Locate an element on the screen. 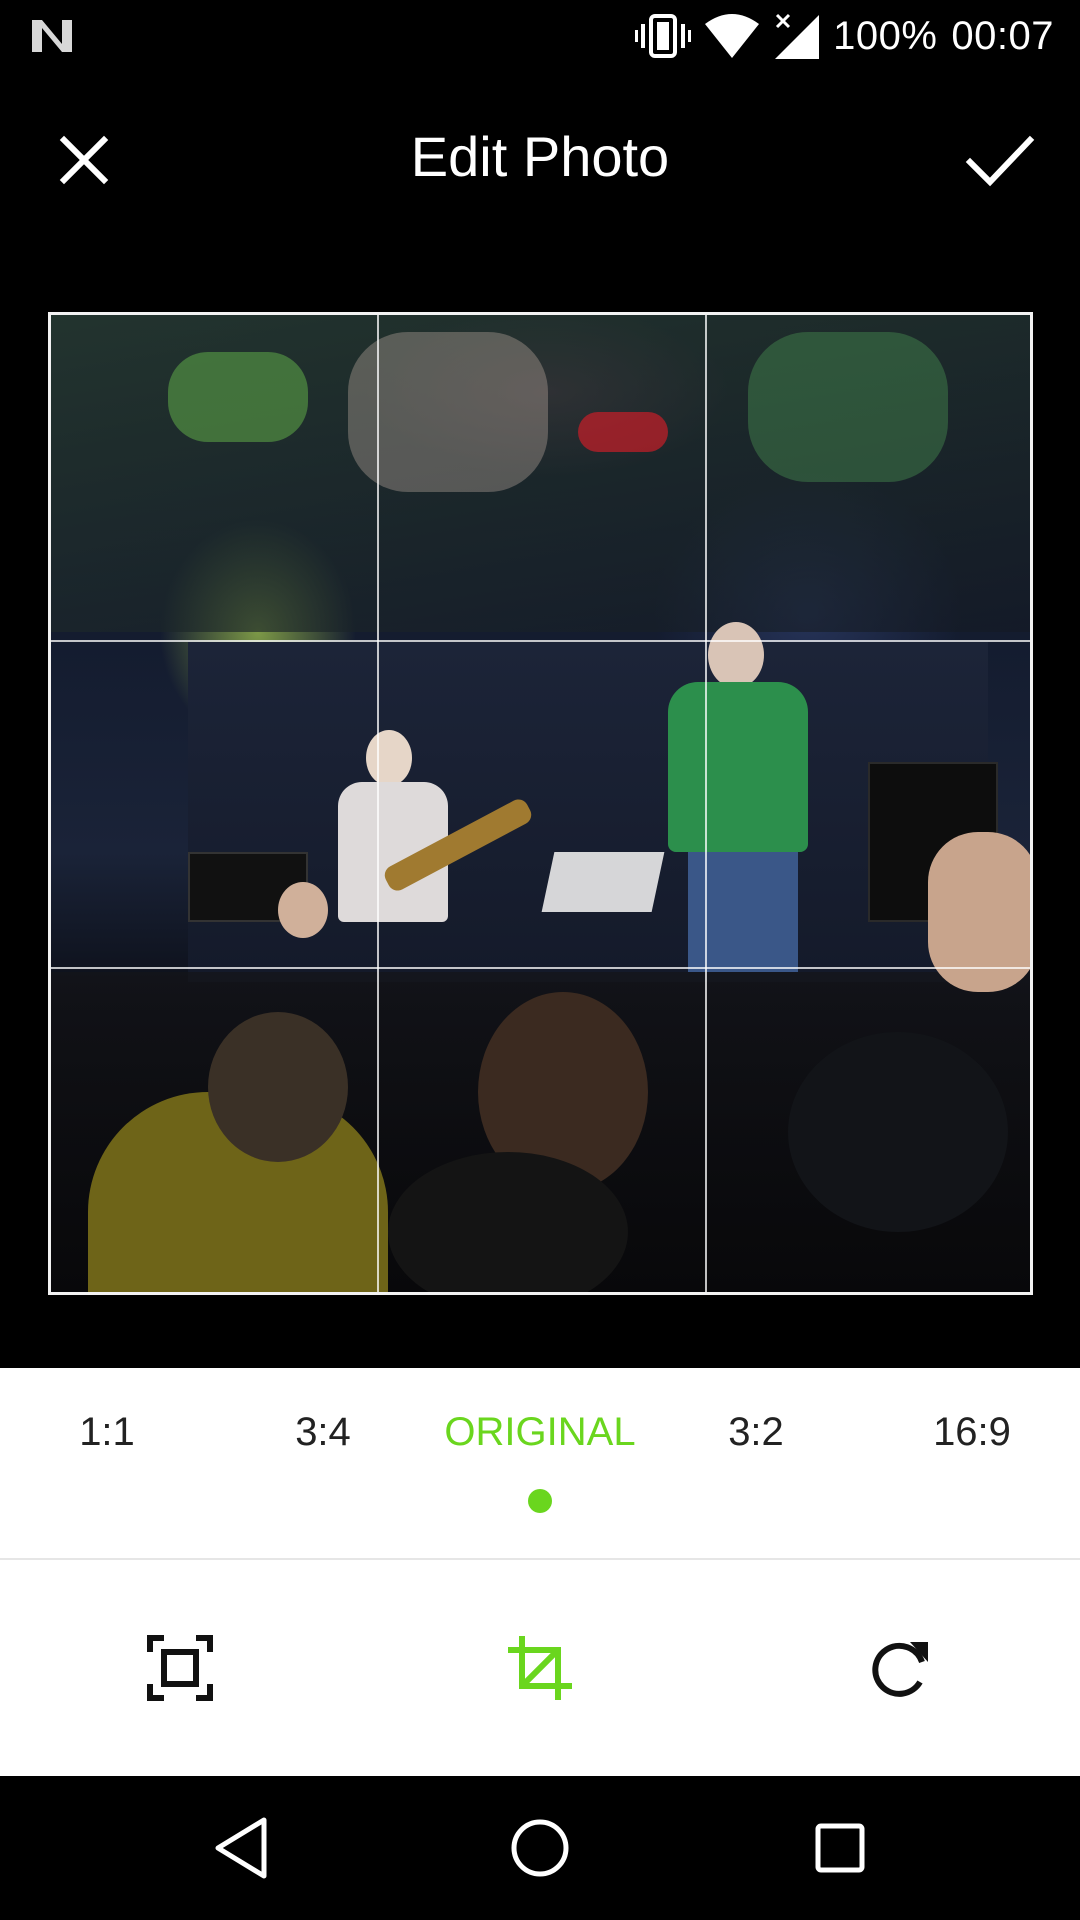 Image resolution: width=1080 pixels, height=1920 pixels. singer-shirt is located at coordinates (738, 767).